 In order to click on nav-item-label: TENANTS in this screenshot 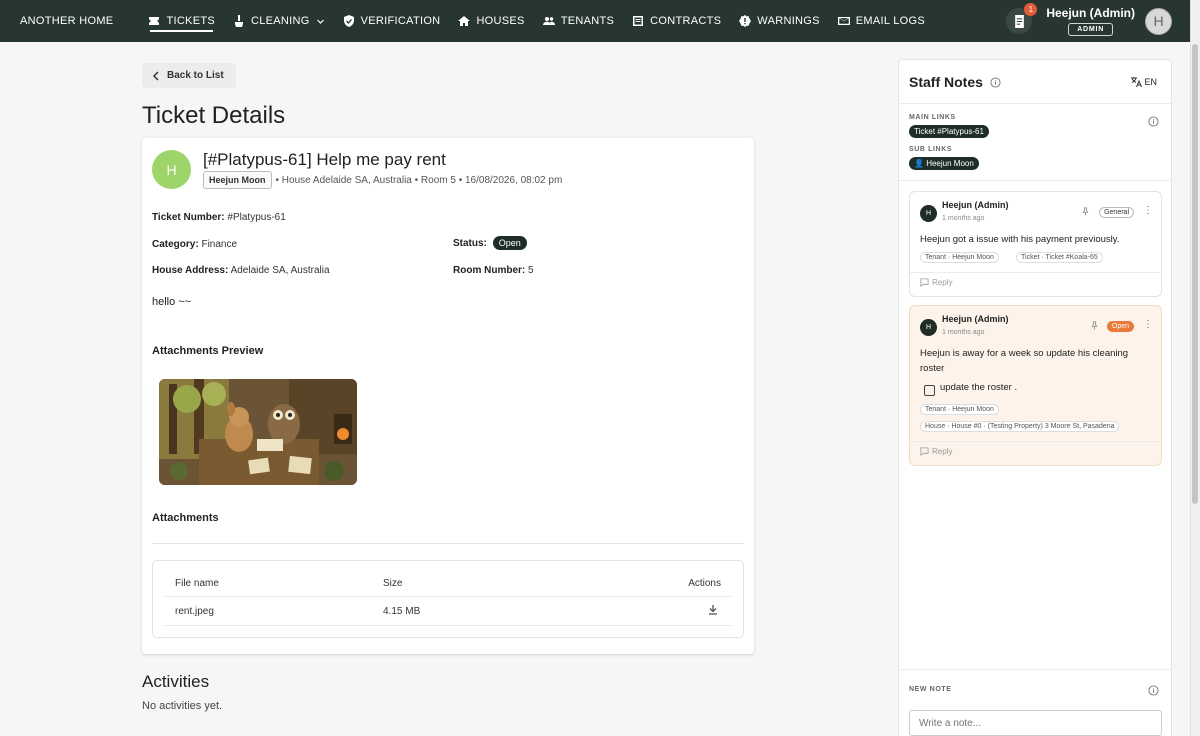, I will do `click(587, 21)`.